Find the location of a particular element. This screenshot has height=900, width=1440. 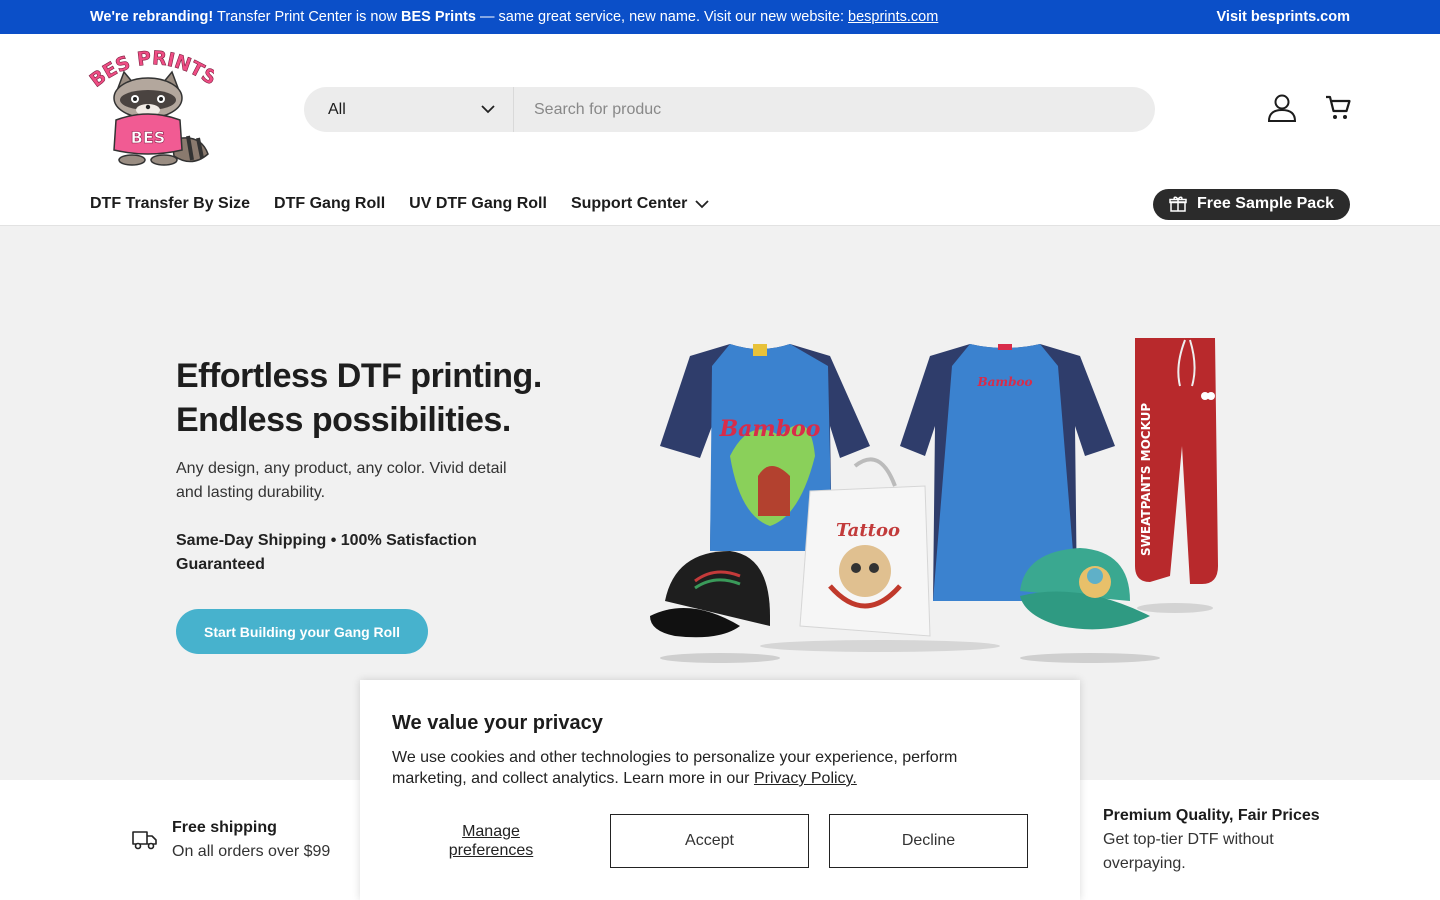

merch-mockup-image: Bamboo Bamboo SWEATPANTS MOCKUP Tattoo is located at coordinates (934, 500).